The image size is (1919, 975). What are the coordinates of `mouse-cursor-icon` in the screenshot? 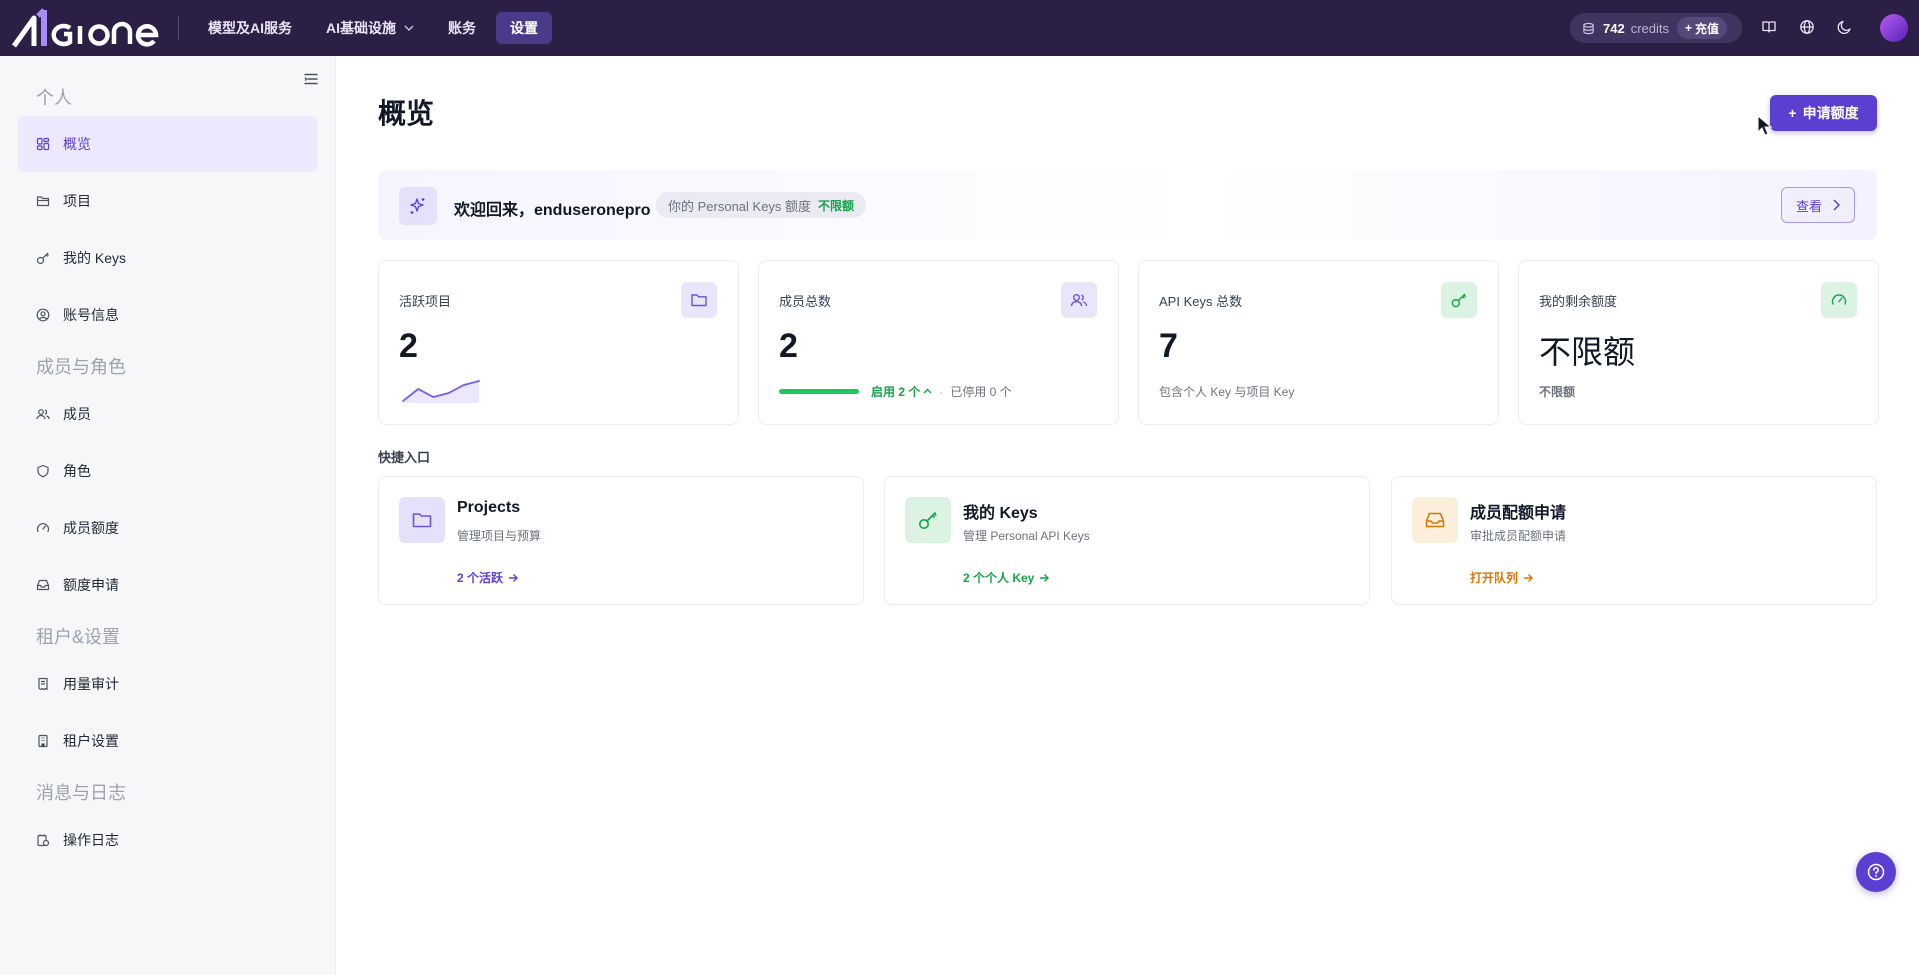 It's located at (1765, 125).